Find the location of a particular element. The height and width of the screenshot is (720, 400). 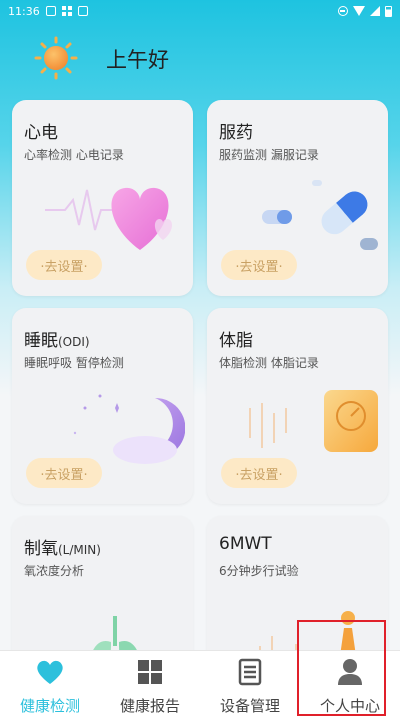

heart-icon is located at coordinates (50, 672).